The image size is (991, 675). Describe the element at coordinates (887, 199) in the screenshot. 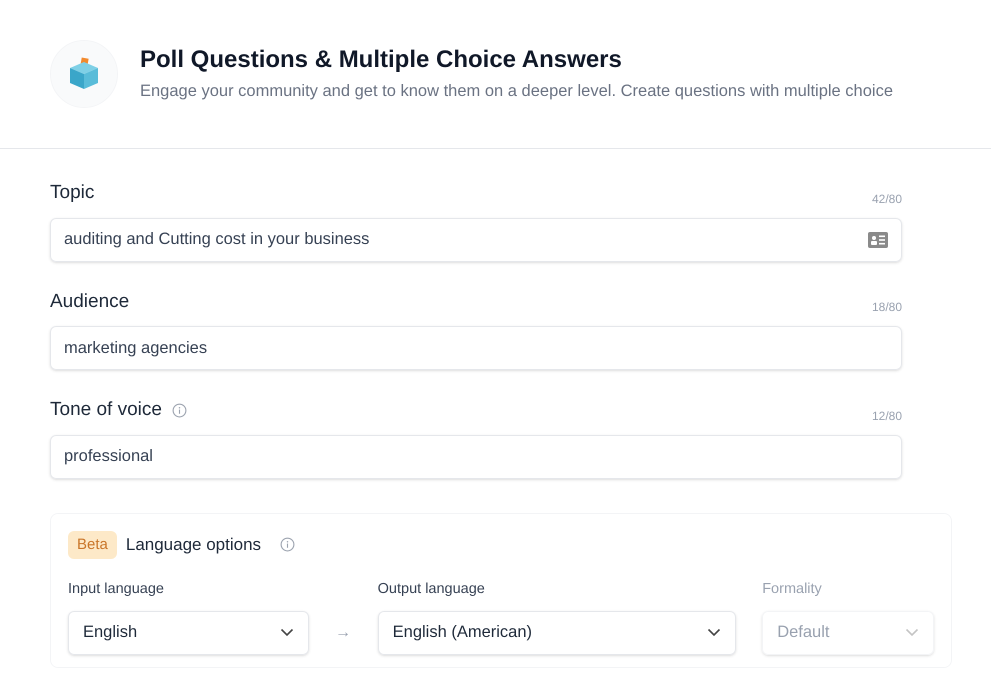

I see `character-counter: 42/80` at that location.